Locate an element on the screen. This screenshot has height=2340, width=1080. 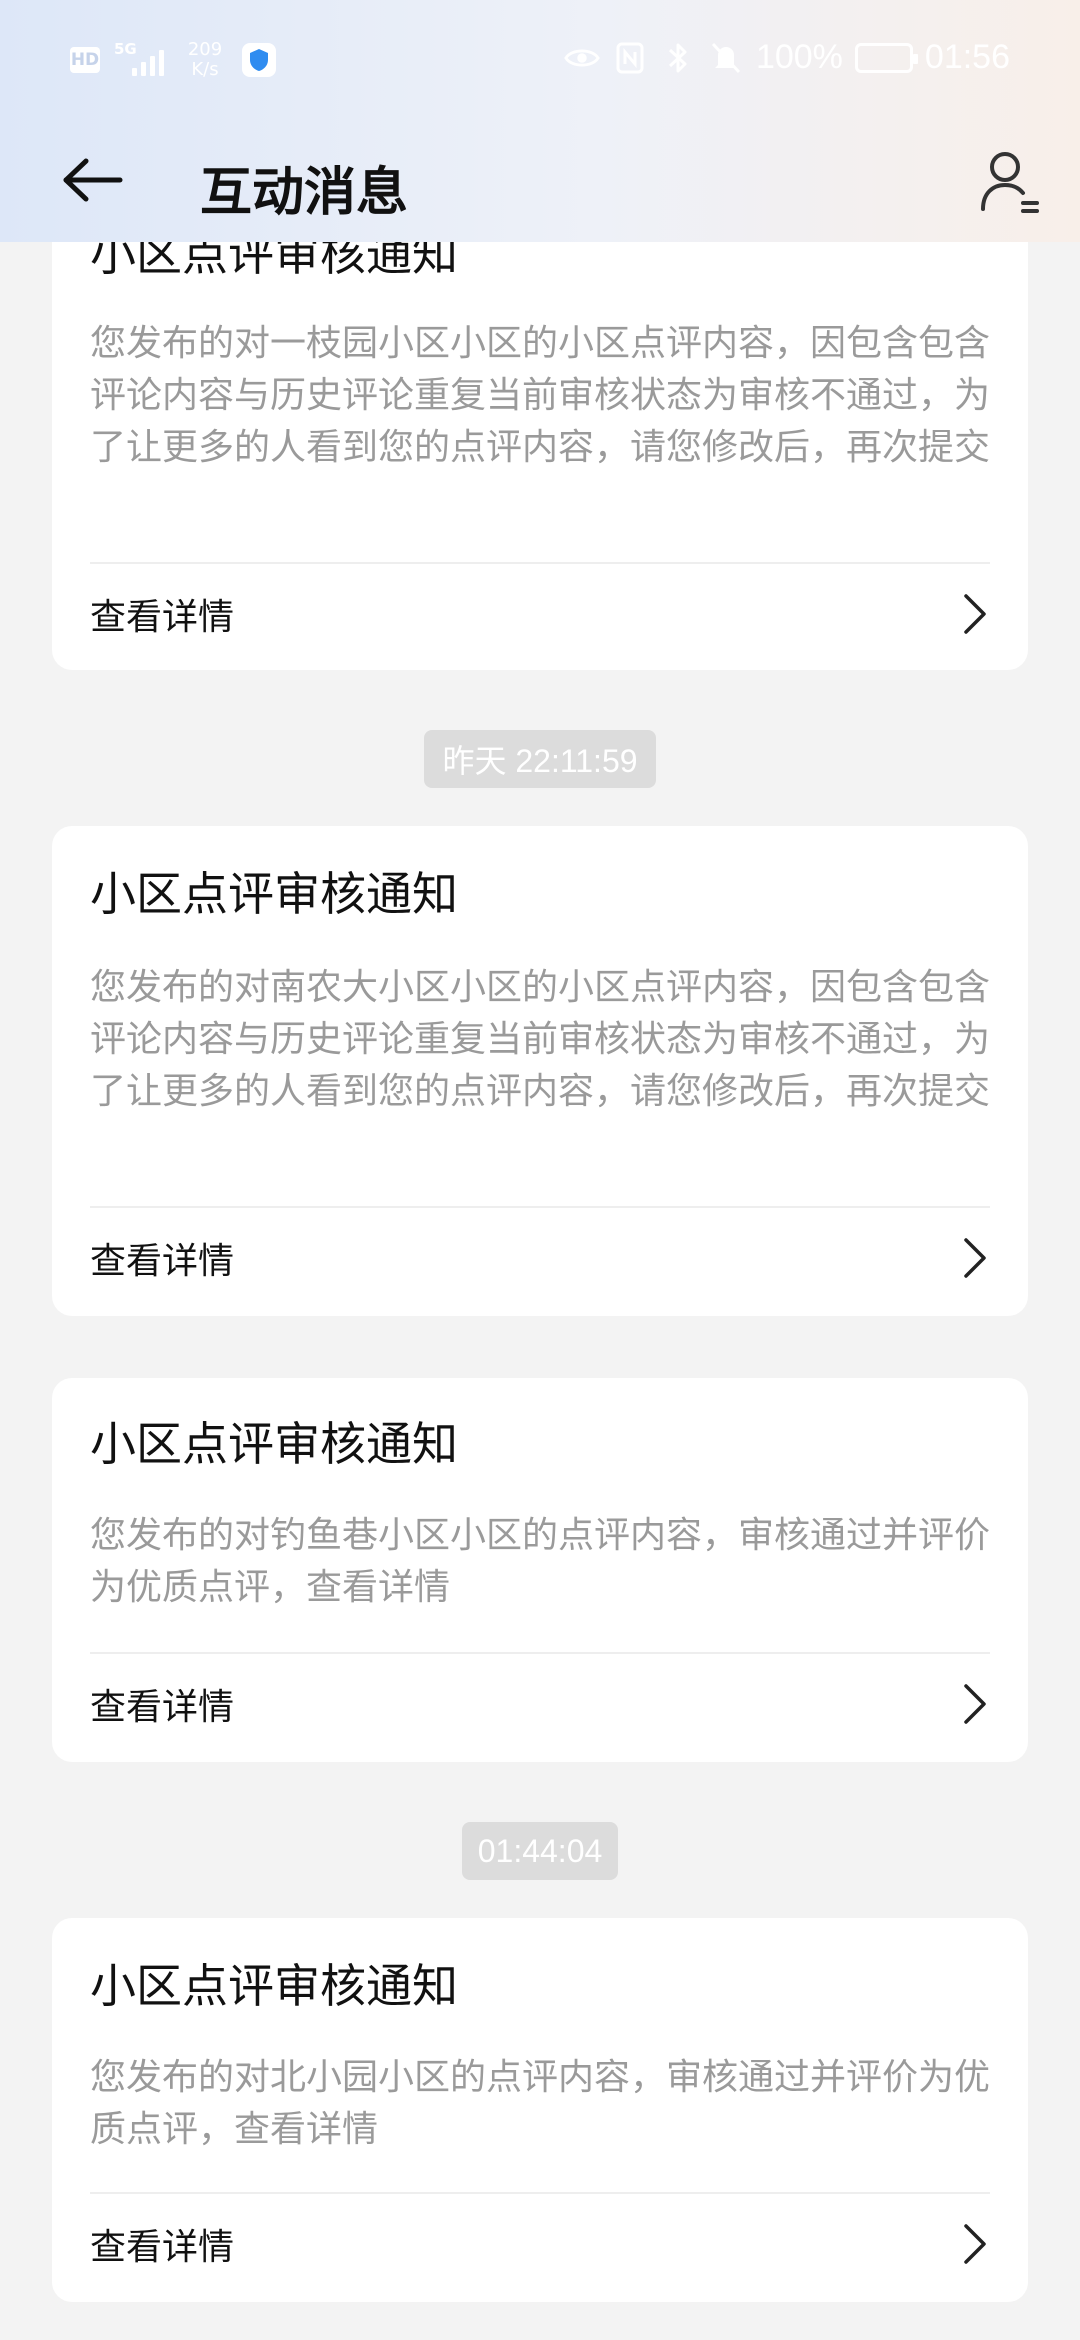
user-settings-icon is located at coordinates (1010, 182).